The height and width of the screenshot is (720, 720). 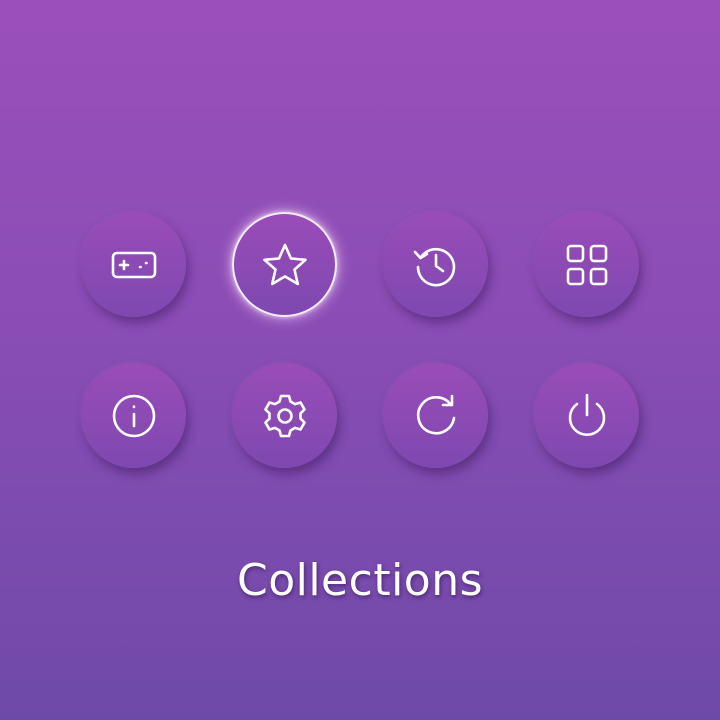 I want to click on info-icon, so click(x=134, y=416).